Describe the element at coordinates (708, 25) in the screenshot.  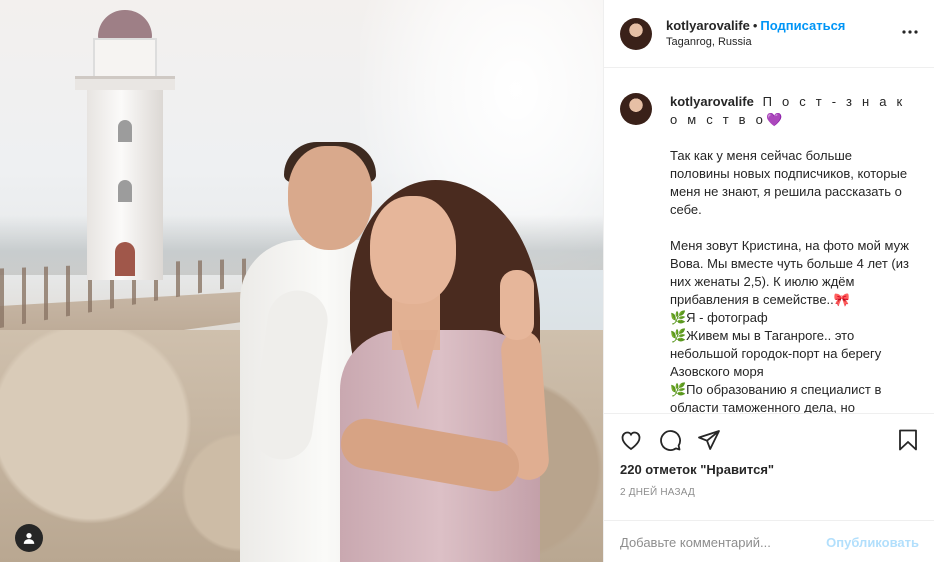
I see `username-link: kotlyarovalife` at that location.